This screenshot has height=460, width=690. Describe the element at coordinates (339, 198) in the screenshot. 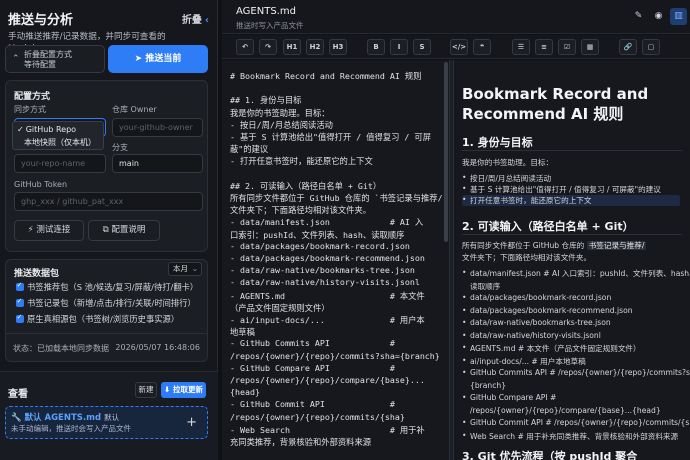

I see `source-line: 所有同步文件都位于 GitHub 仓库的 `书签记录与推荐/`` at that location.